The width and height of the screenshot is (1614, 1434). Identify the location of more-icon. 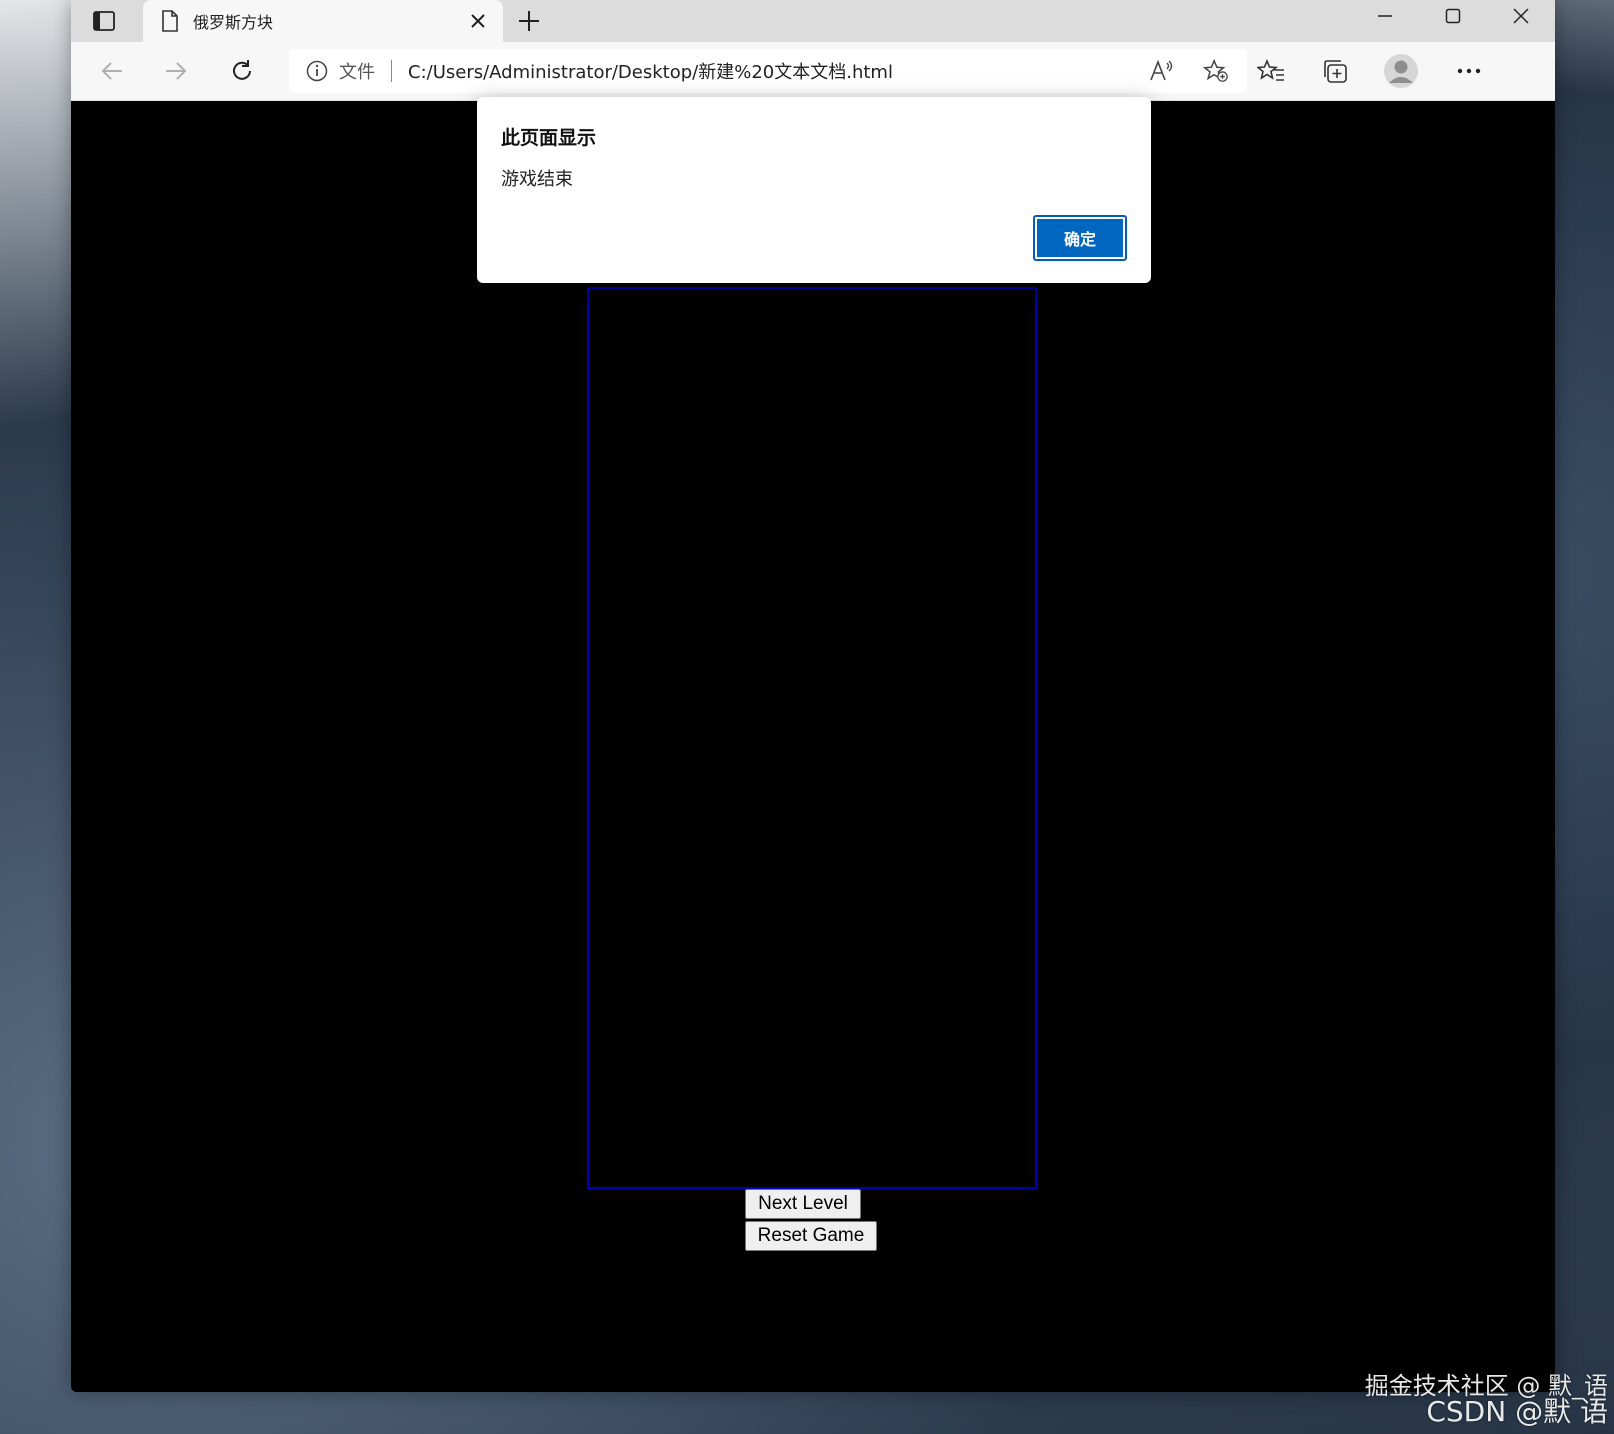
(1469, 71).